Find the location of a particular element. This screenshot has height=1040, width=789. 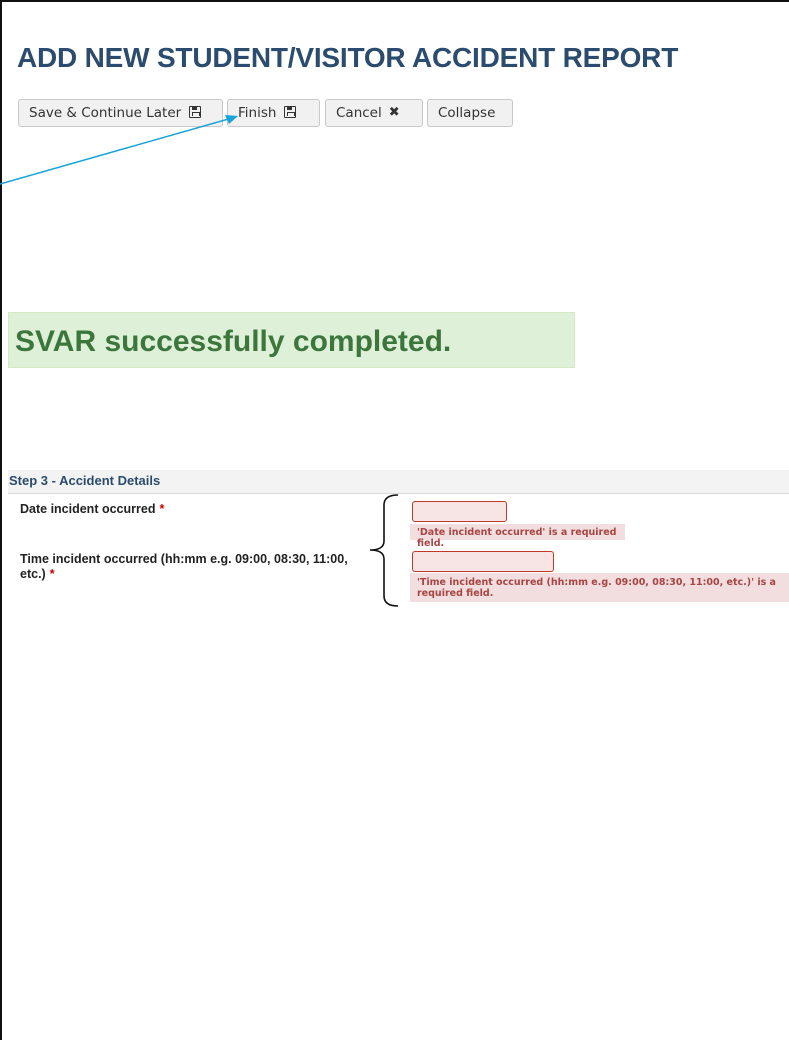

date-incident-field is located at coordinates (459, 511).